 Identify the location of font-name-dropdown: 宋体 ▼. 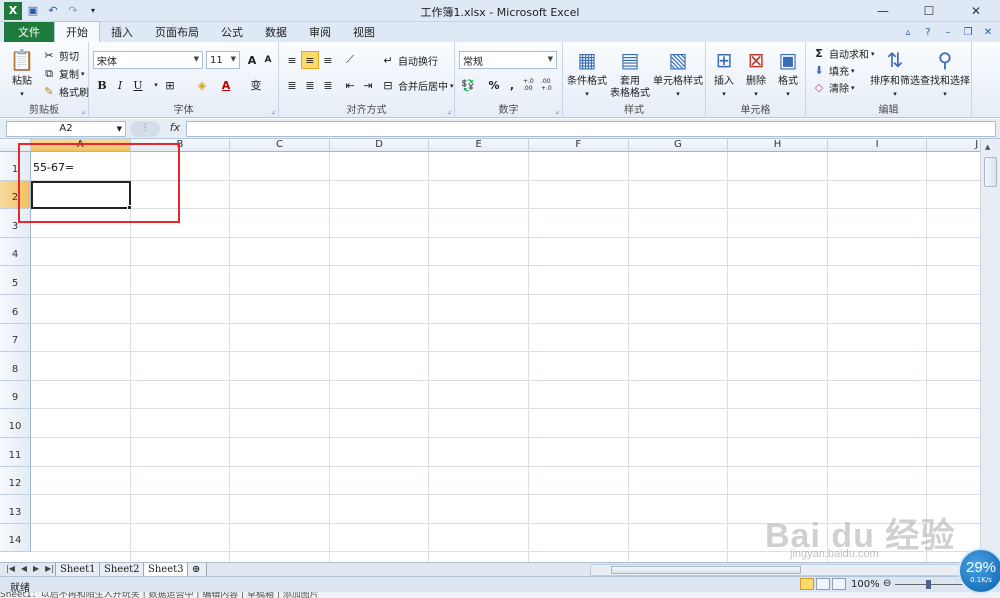
(148, 60).